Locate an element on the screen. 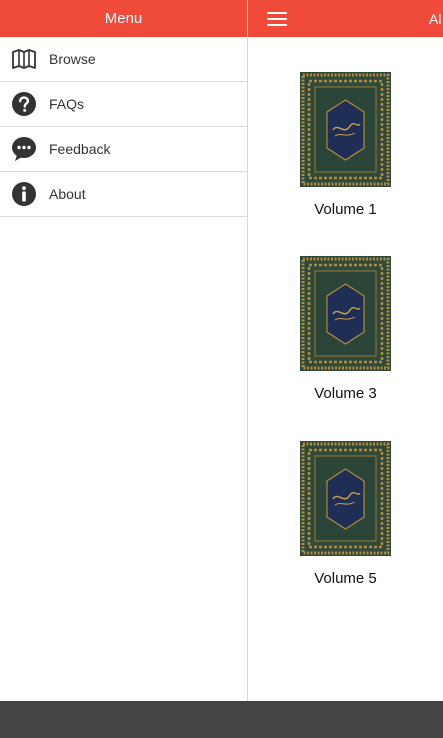 The width and height of the screenshot is (443, 738). question-icon is located at coordinates (24, 104).